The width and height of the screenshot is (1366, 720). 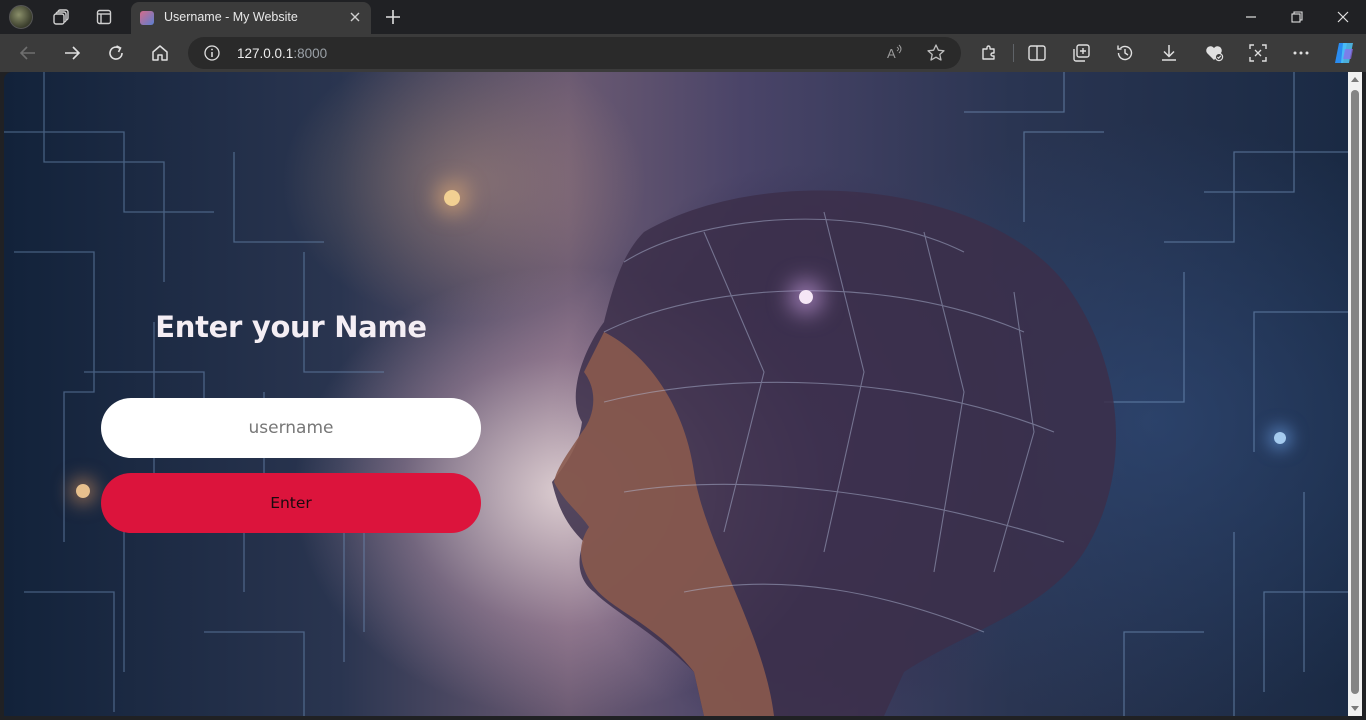 I want to click on page-scrollbar, so click(x=1355, y=394).